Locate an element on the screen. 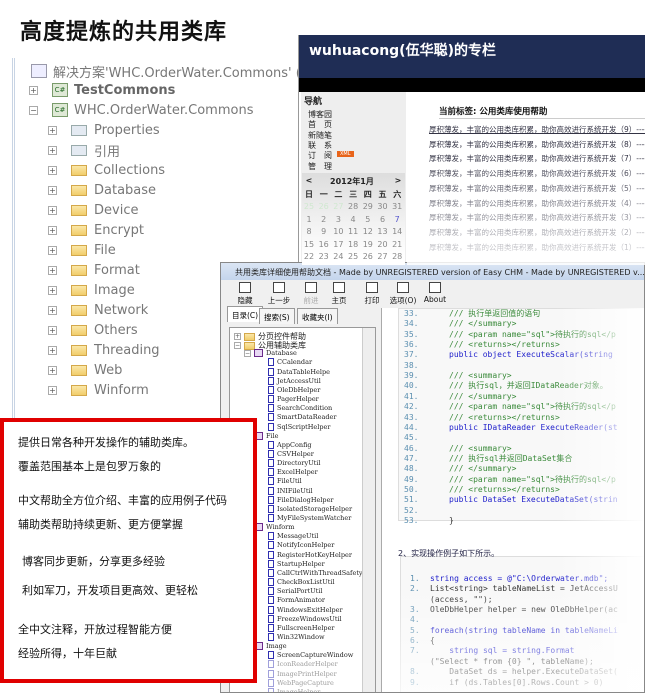  nav-item: 管 理 is located at coordinates (320, 166).